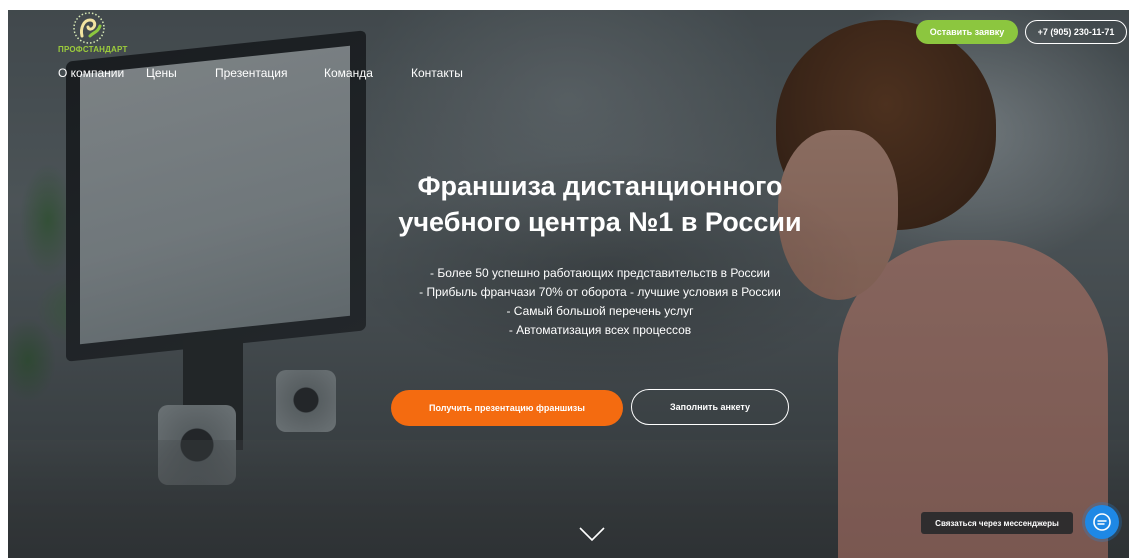 The width and height of the screenshot is (1129, 558). Describe the element at coordinates (600, 222) in the screenshot. I see `hero-title-line: учебного центра №1 в России` at that location.